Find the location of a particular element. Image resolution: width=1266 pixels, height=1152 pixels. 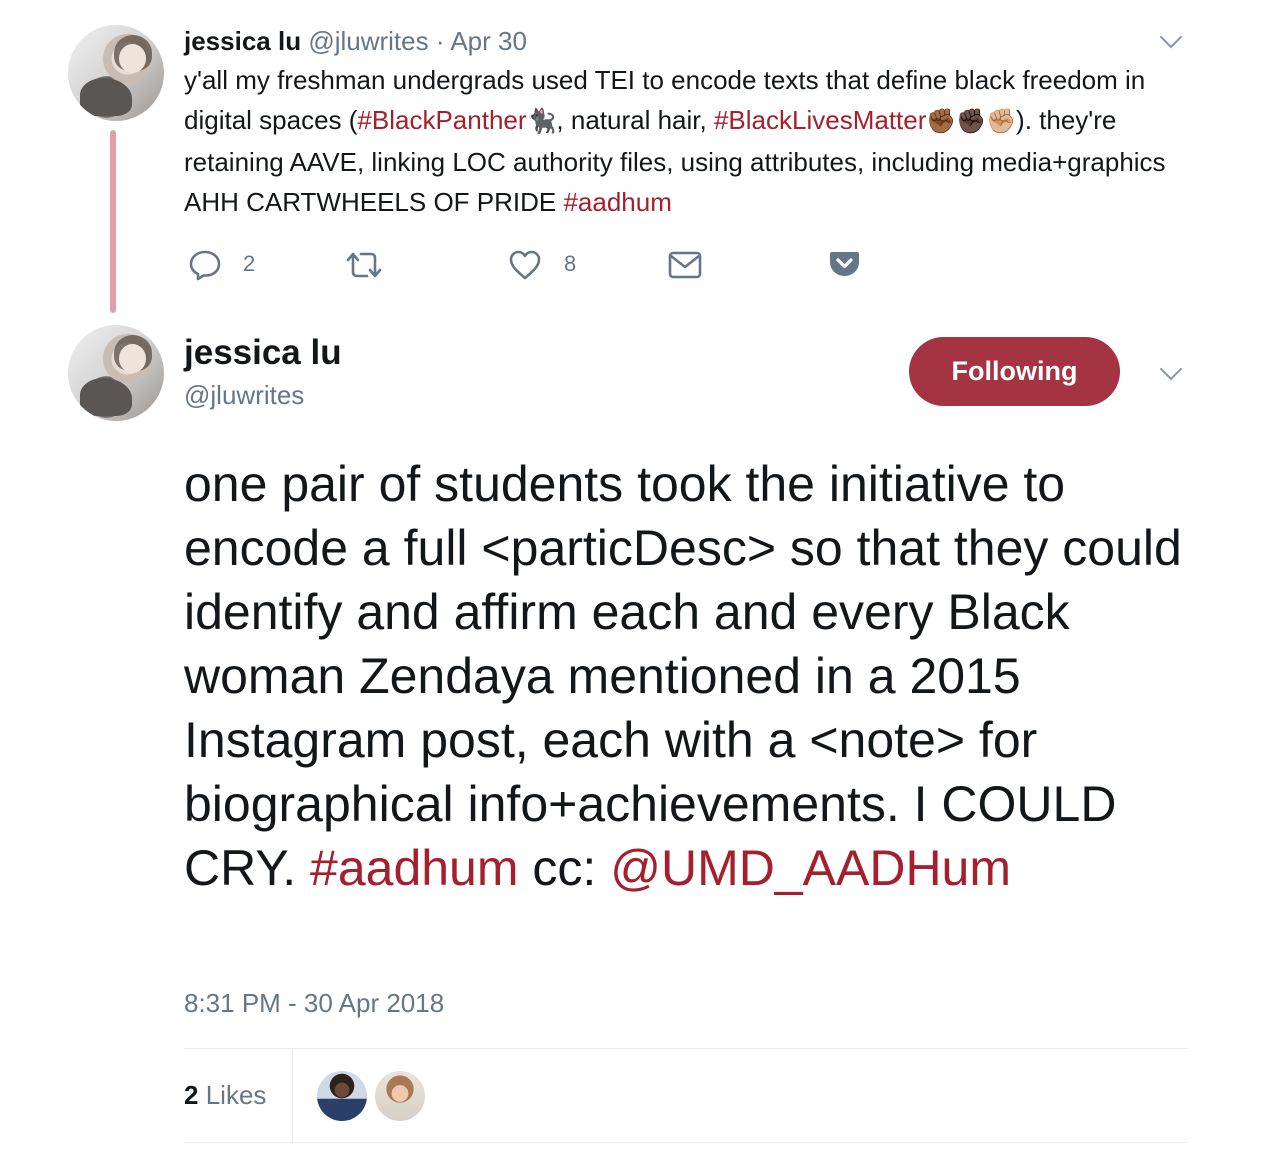

hashtag-black-panther: #BlackPanther is located at coordinates (441, 120).